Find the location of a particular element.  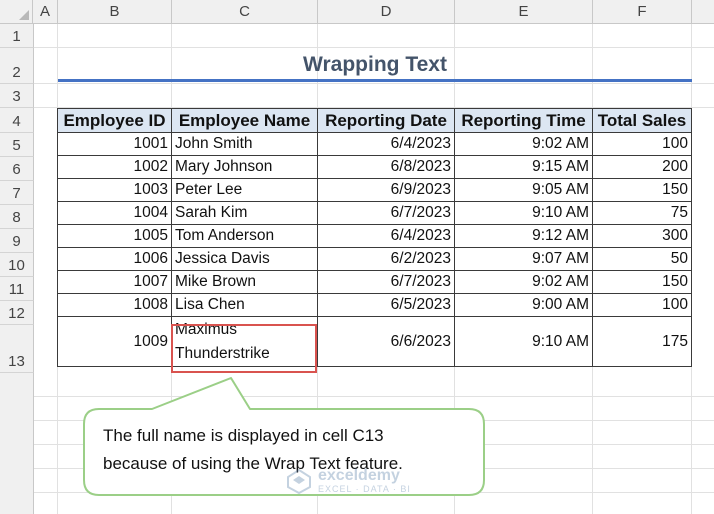

watermark: exceldemy EXCEL · DATA · BI is located at coordinates (361, 481).